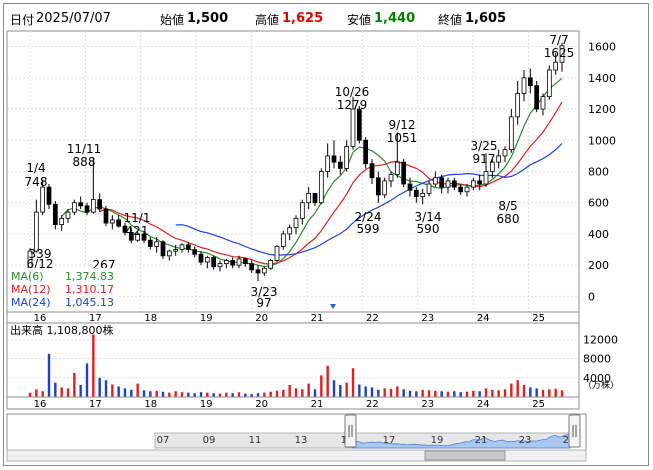  I want to click on annotation-value: 748, so click(36, 182).